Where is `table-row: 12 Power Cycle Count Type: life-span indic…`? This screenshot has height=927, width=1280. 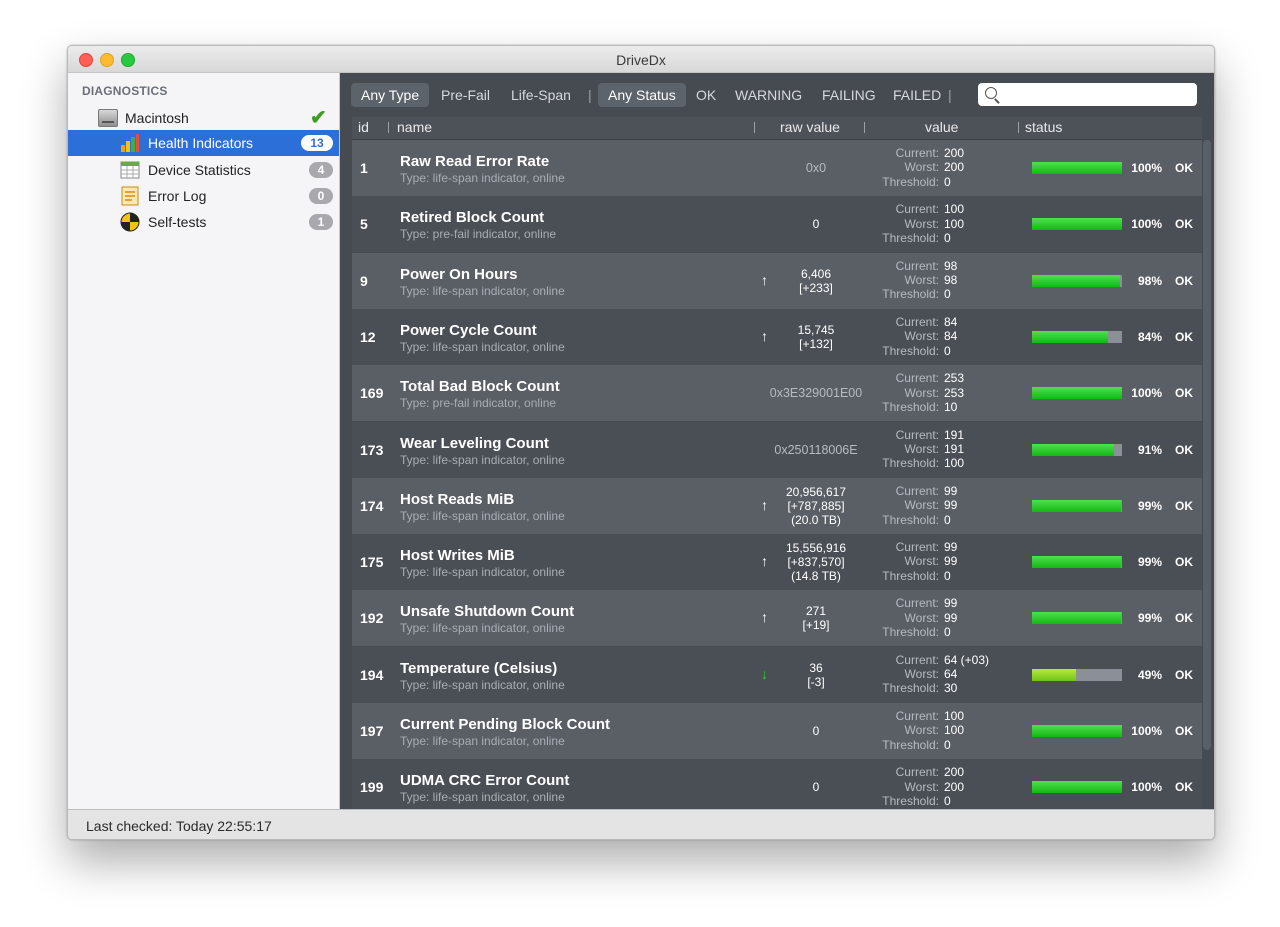
table-row: 12 Power Cycle Count Type: life-span indic… is located at coordinates (777, 336).